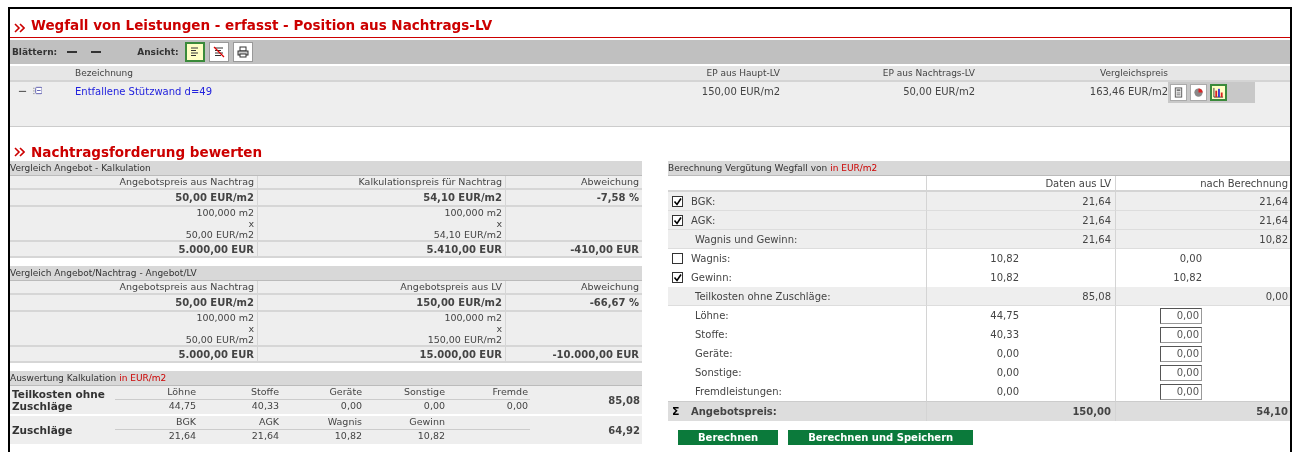 The height and width of the screenshot is (452, 1298). What do you see at coordinates (382, 288) in the screenshot?
I see `column-header: Angebotspreis aus LV` at bounding box center [382, 288].